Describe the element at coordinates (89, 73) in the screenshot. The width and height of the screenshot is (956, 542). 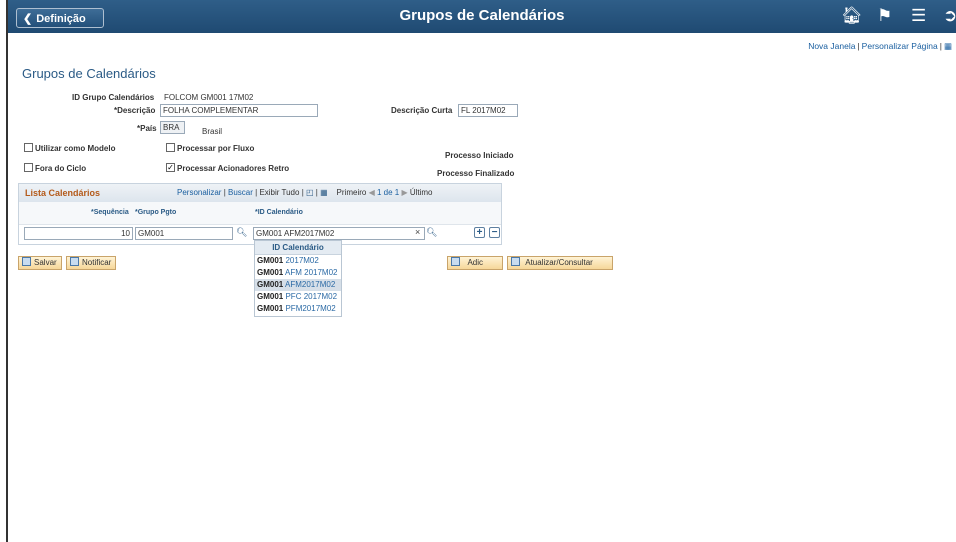
I see `page-title: Grupos de Calendários` at that location.